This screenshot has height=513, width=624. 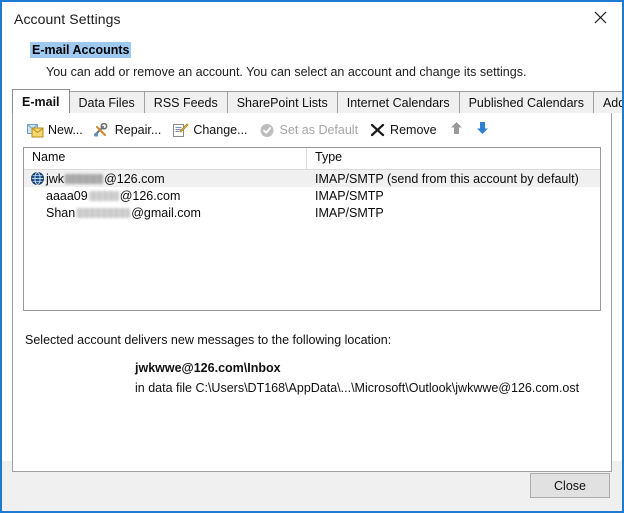 I want to click on delivery-location-value: jwkwwe@126.com\Inbox, so click(x=208, y=368).